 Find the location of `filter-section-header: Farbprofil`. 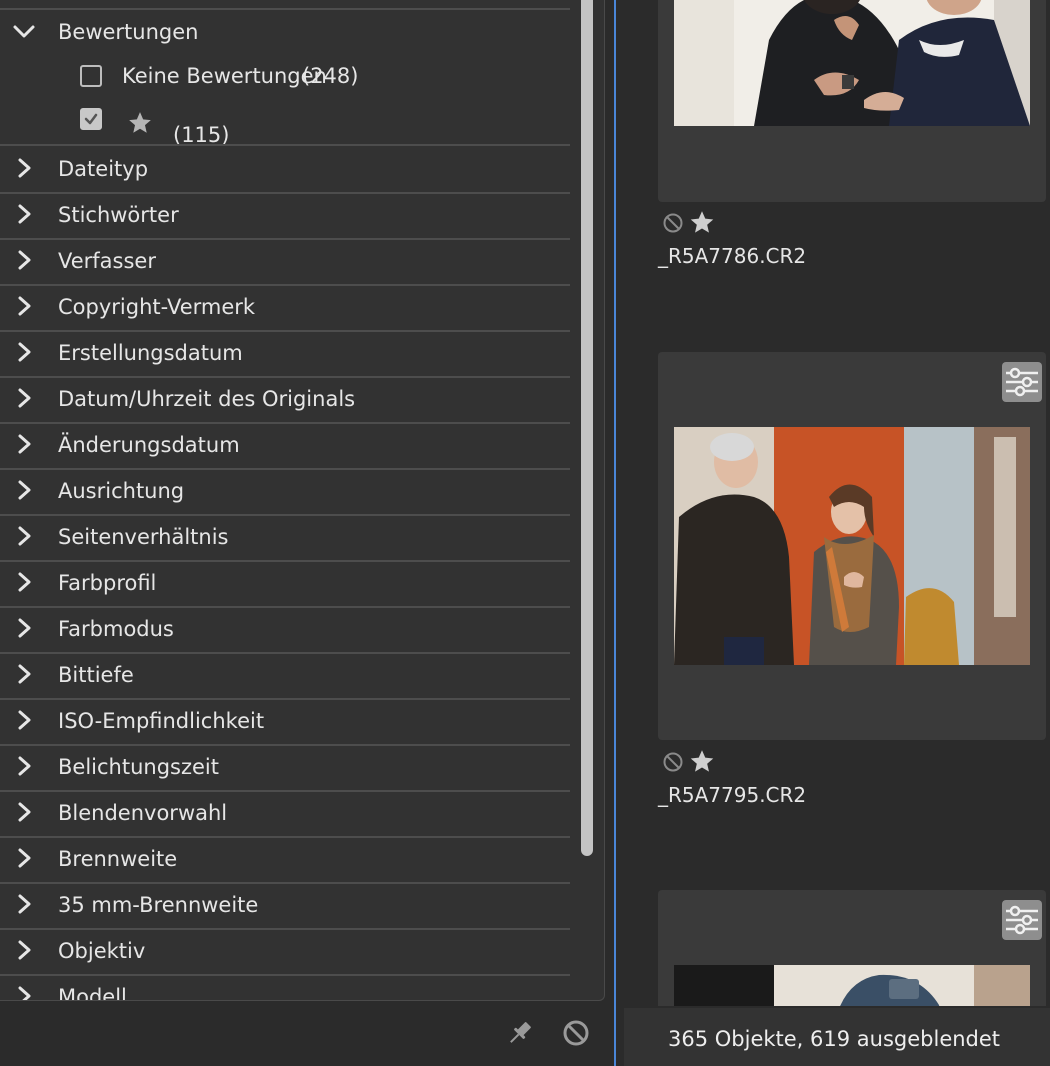

filter-section-header: Farbprofil is located at coordinates (285, 584).